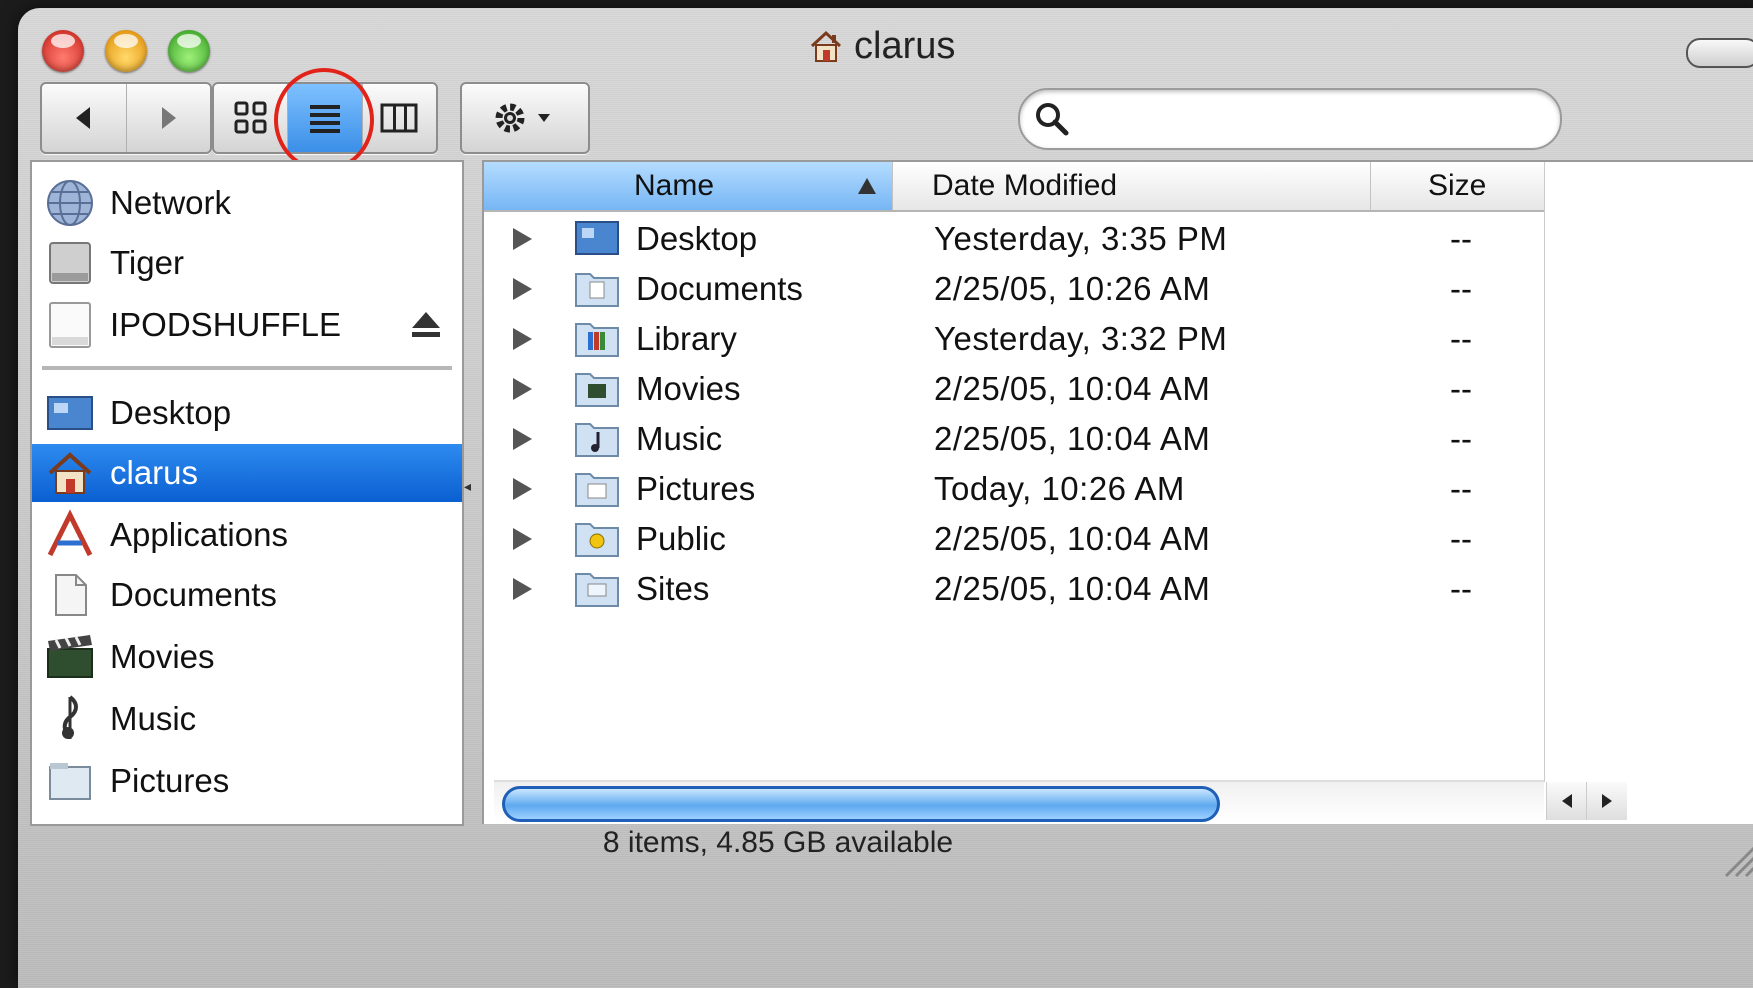  I want to click on sidebar-item-label: Desktop, so click(171, 412).